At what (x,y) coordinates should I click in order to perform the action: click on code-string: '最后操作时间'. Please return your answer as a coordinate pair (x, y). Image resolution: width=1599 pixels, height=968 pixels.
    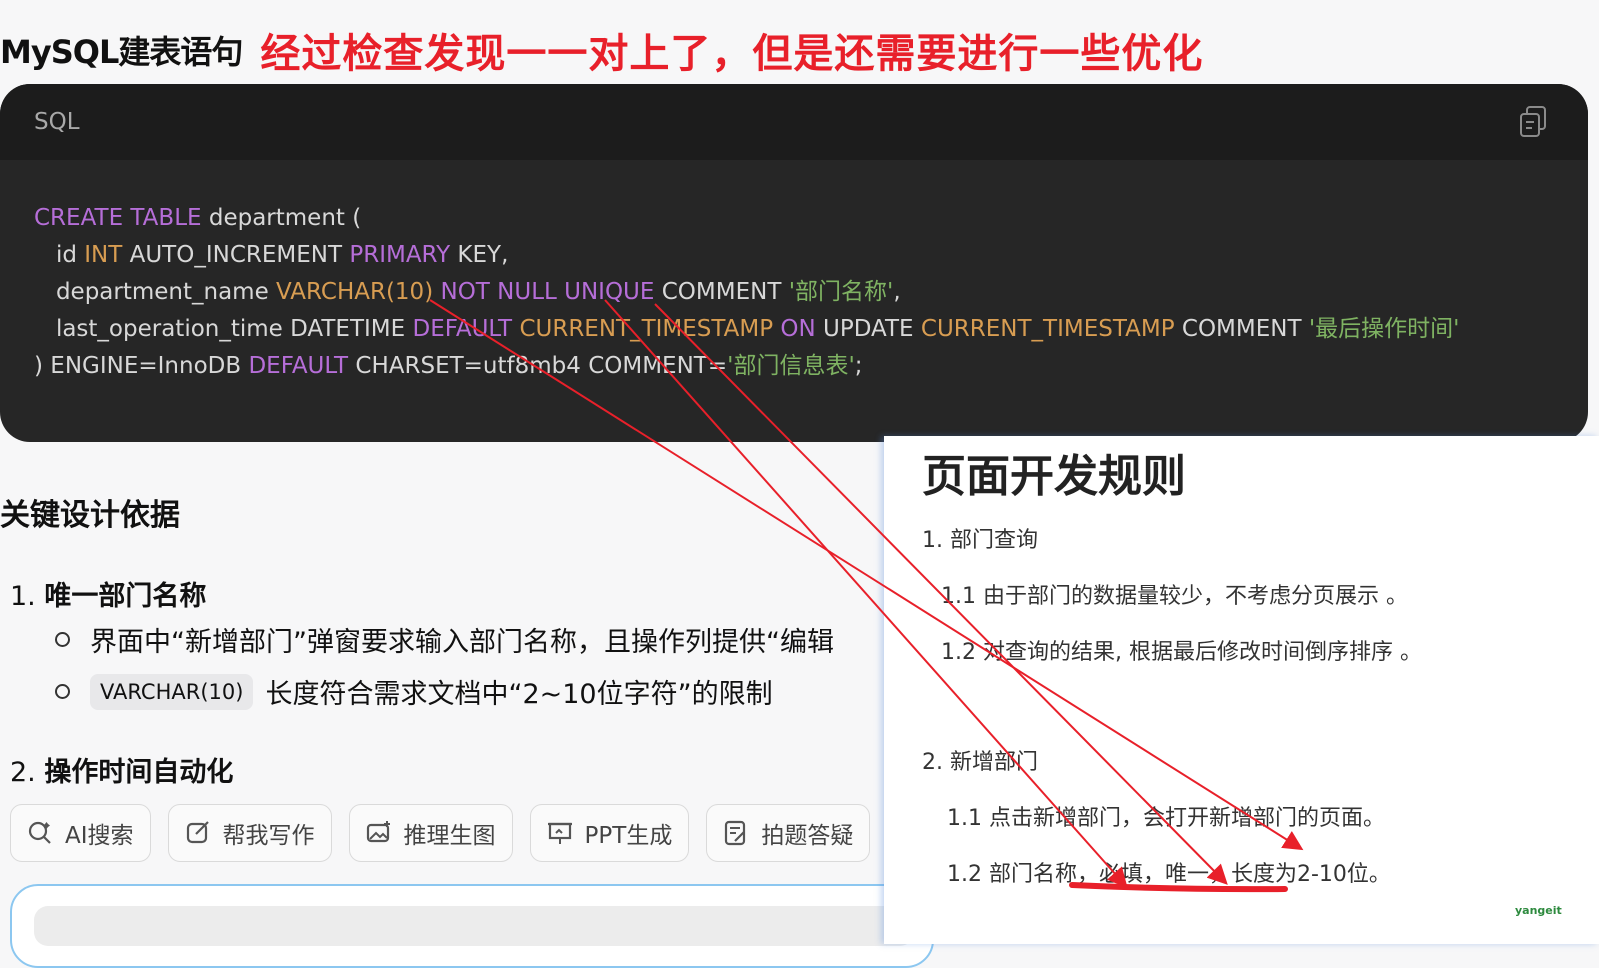
    Looking at the image, I should click on (1384, 329).